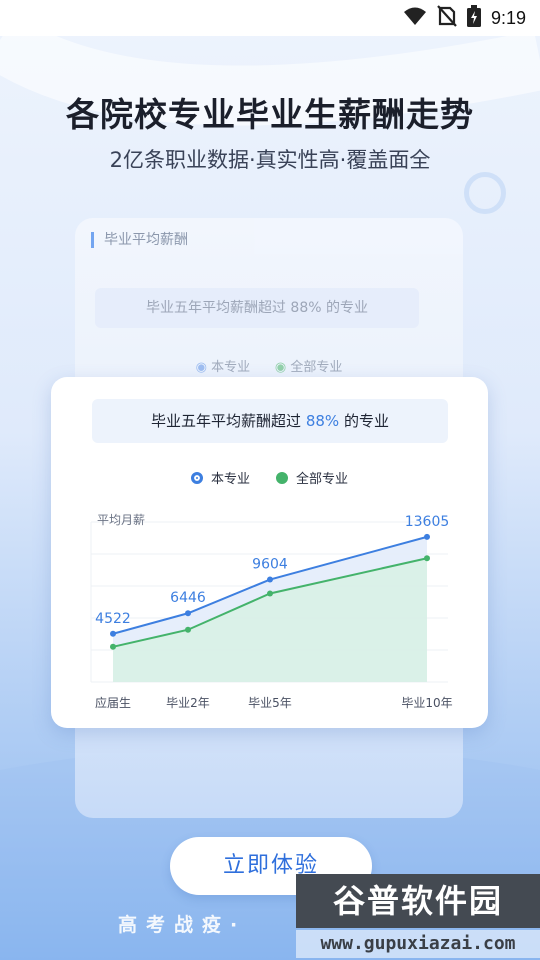  Describe the element at coordinates (271, 611) in the screenshot. I see `salary-line-chart: 平均月薪 4522 6446 9604 13605 应届生 毕业2年 毕业5年 毕业10年` at that location.